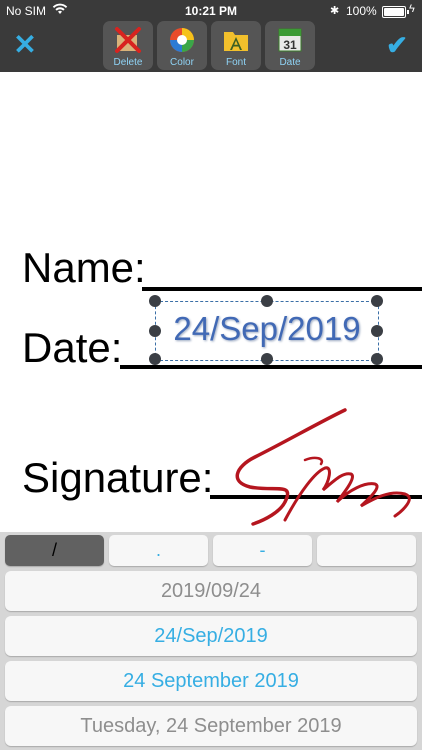  I want to click on name-line, so click(282, 289).